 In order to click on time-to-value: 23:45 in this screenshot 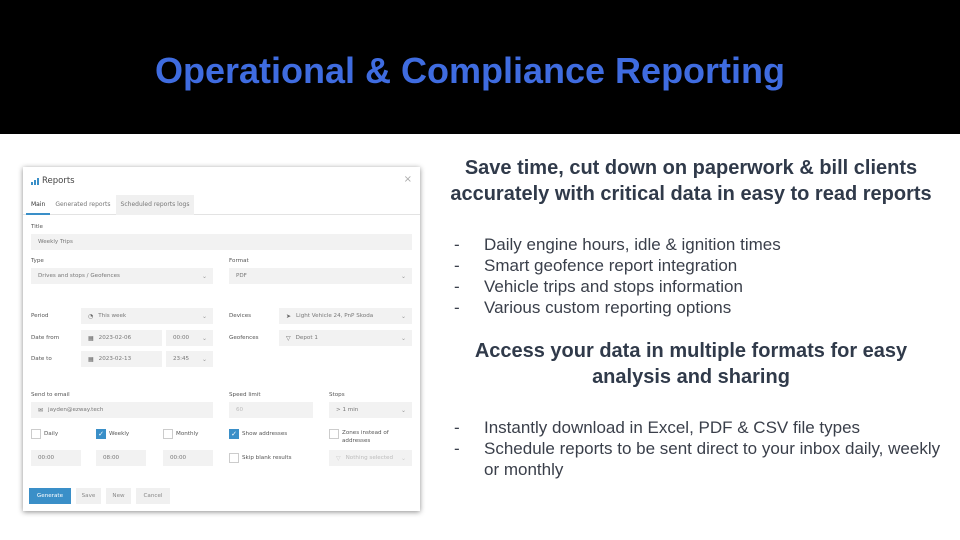, I will do `click(181, 359)`.